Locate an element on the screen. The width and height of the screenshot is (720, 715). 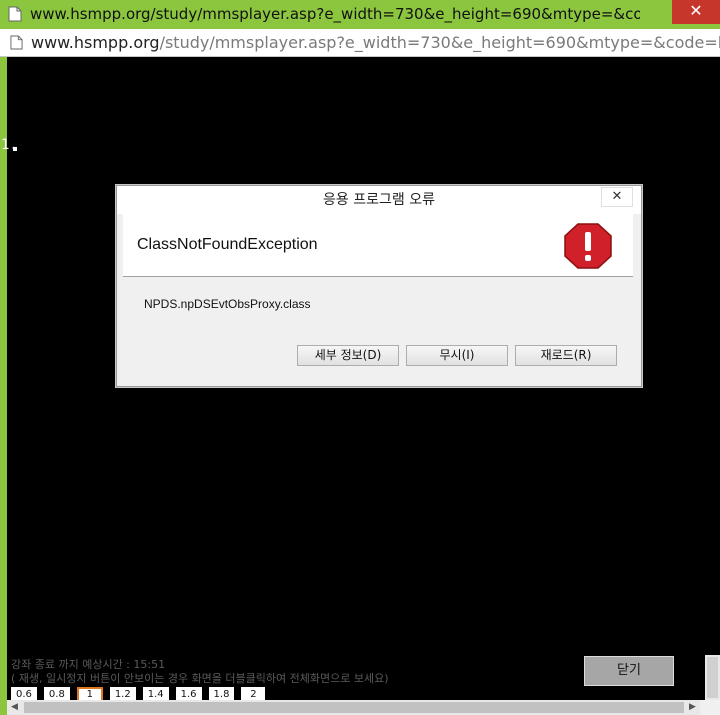
scroll-right-arrow-icon: ▶ is located at coordinates (692, 707).